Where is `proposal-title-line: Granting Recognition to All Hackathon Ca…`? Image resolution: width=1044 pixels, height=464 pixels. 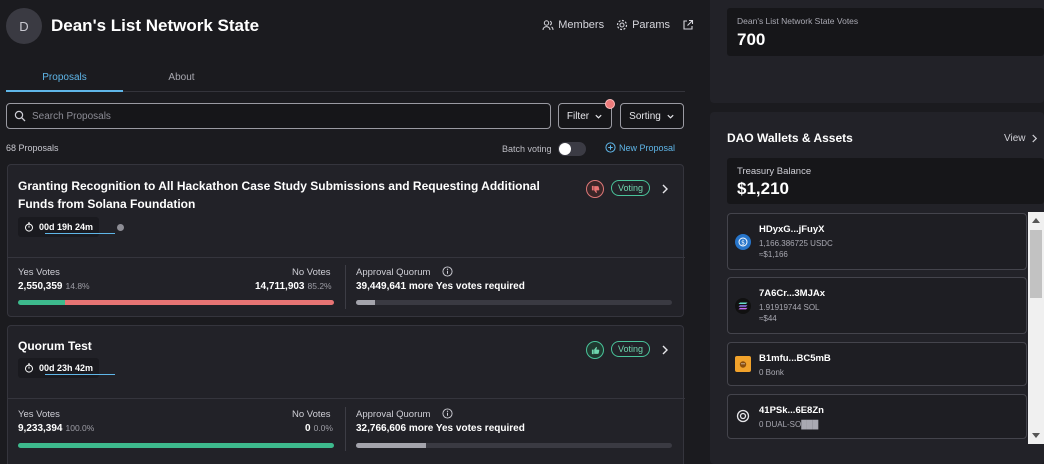
proposal-title-line: Granting Recognition to All Hackathon Ca… is located at coordinates (279, 186).